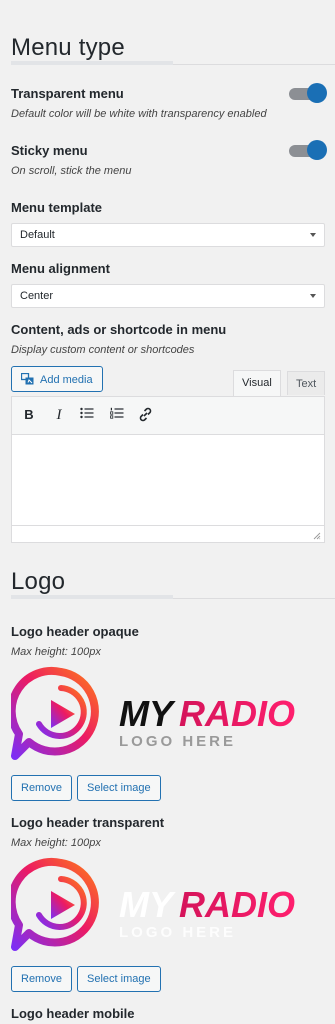  I want to click on field-description: On scroll, stick the menu, so click(71, 171).